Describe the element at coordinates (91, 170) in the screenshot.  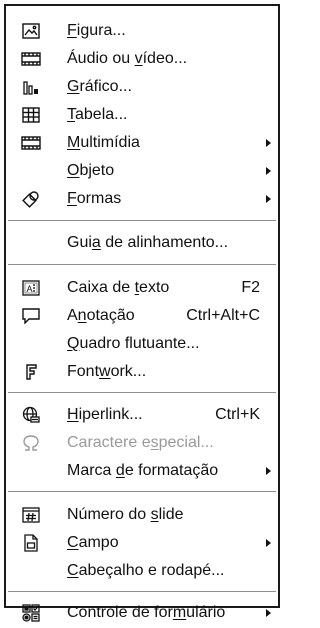
I see `menu-item-label: Objeto` at that location.